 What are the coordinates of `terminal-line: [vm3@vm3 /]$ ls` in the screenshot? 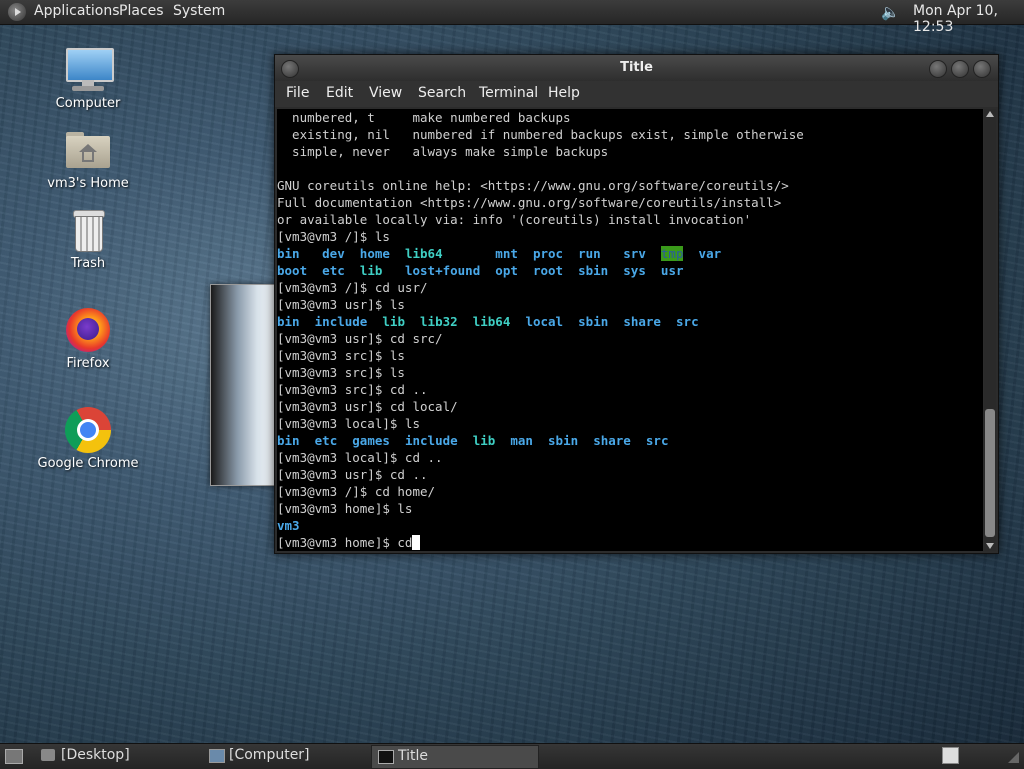 It's located at (333, 236).